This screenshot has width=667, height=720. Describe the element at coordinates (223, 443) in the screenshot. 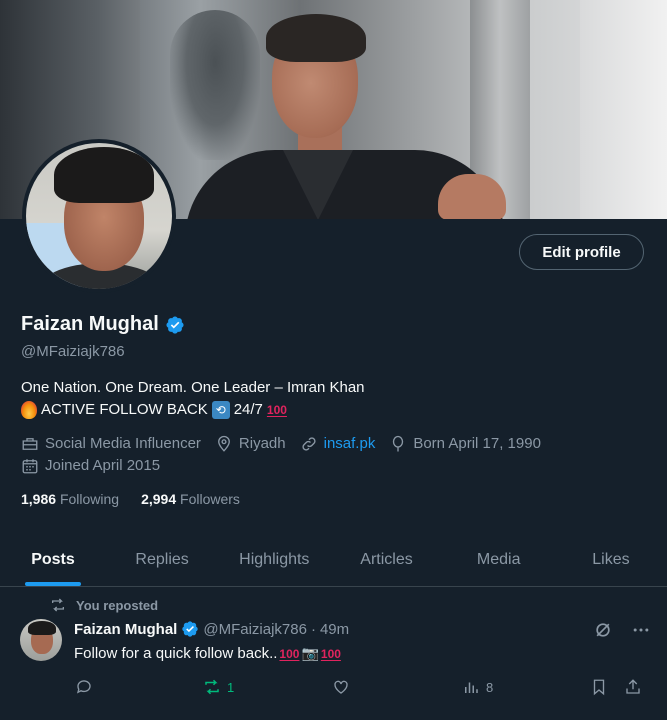

I see `location-pin-icon` at that location.